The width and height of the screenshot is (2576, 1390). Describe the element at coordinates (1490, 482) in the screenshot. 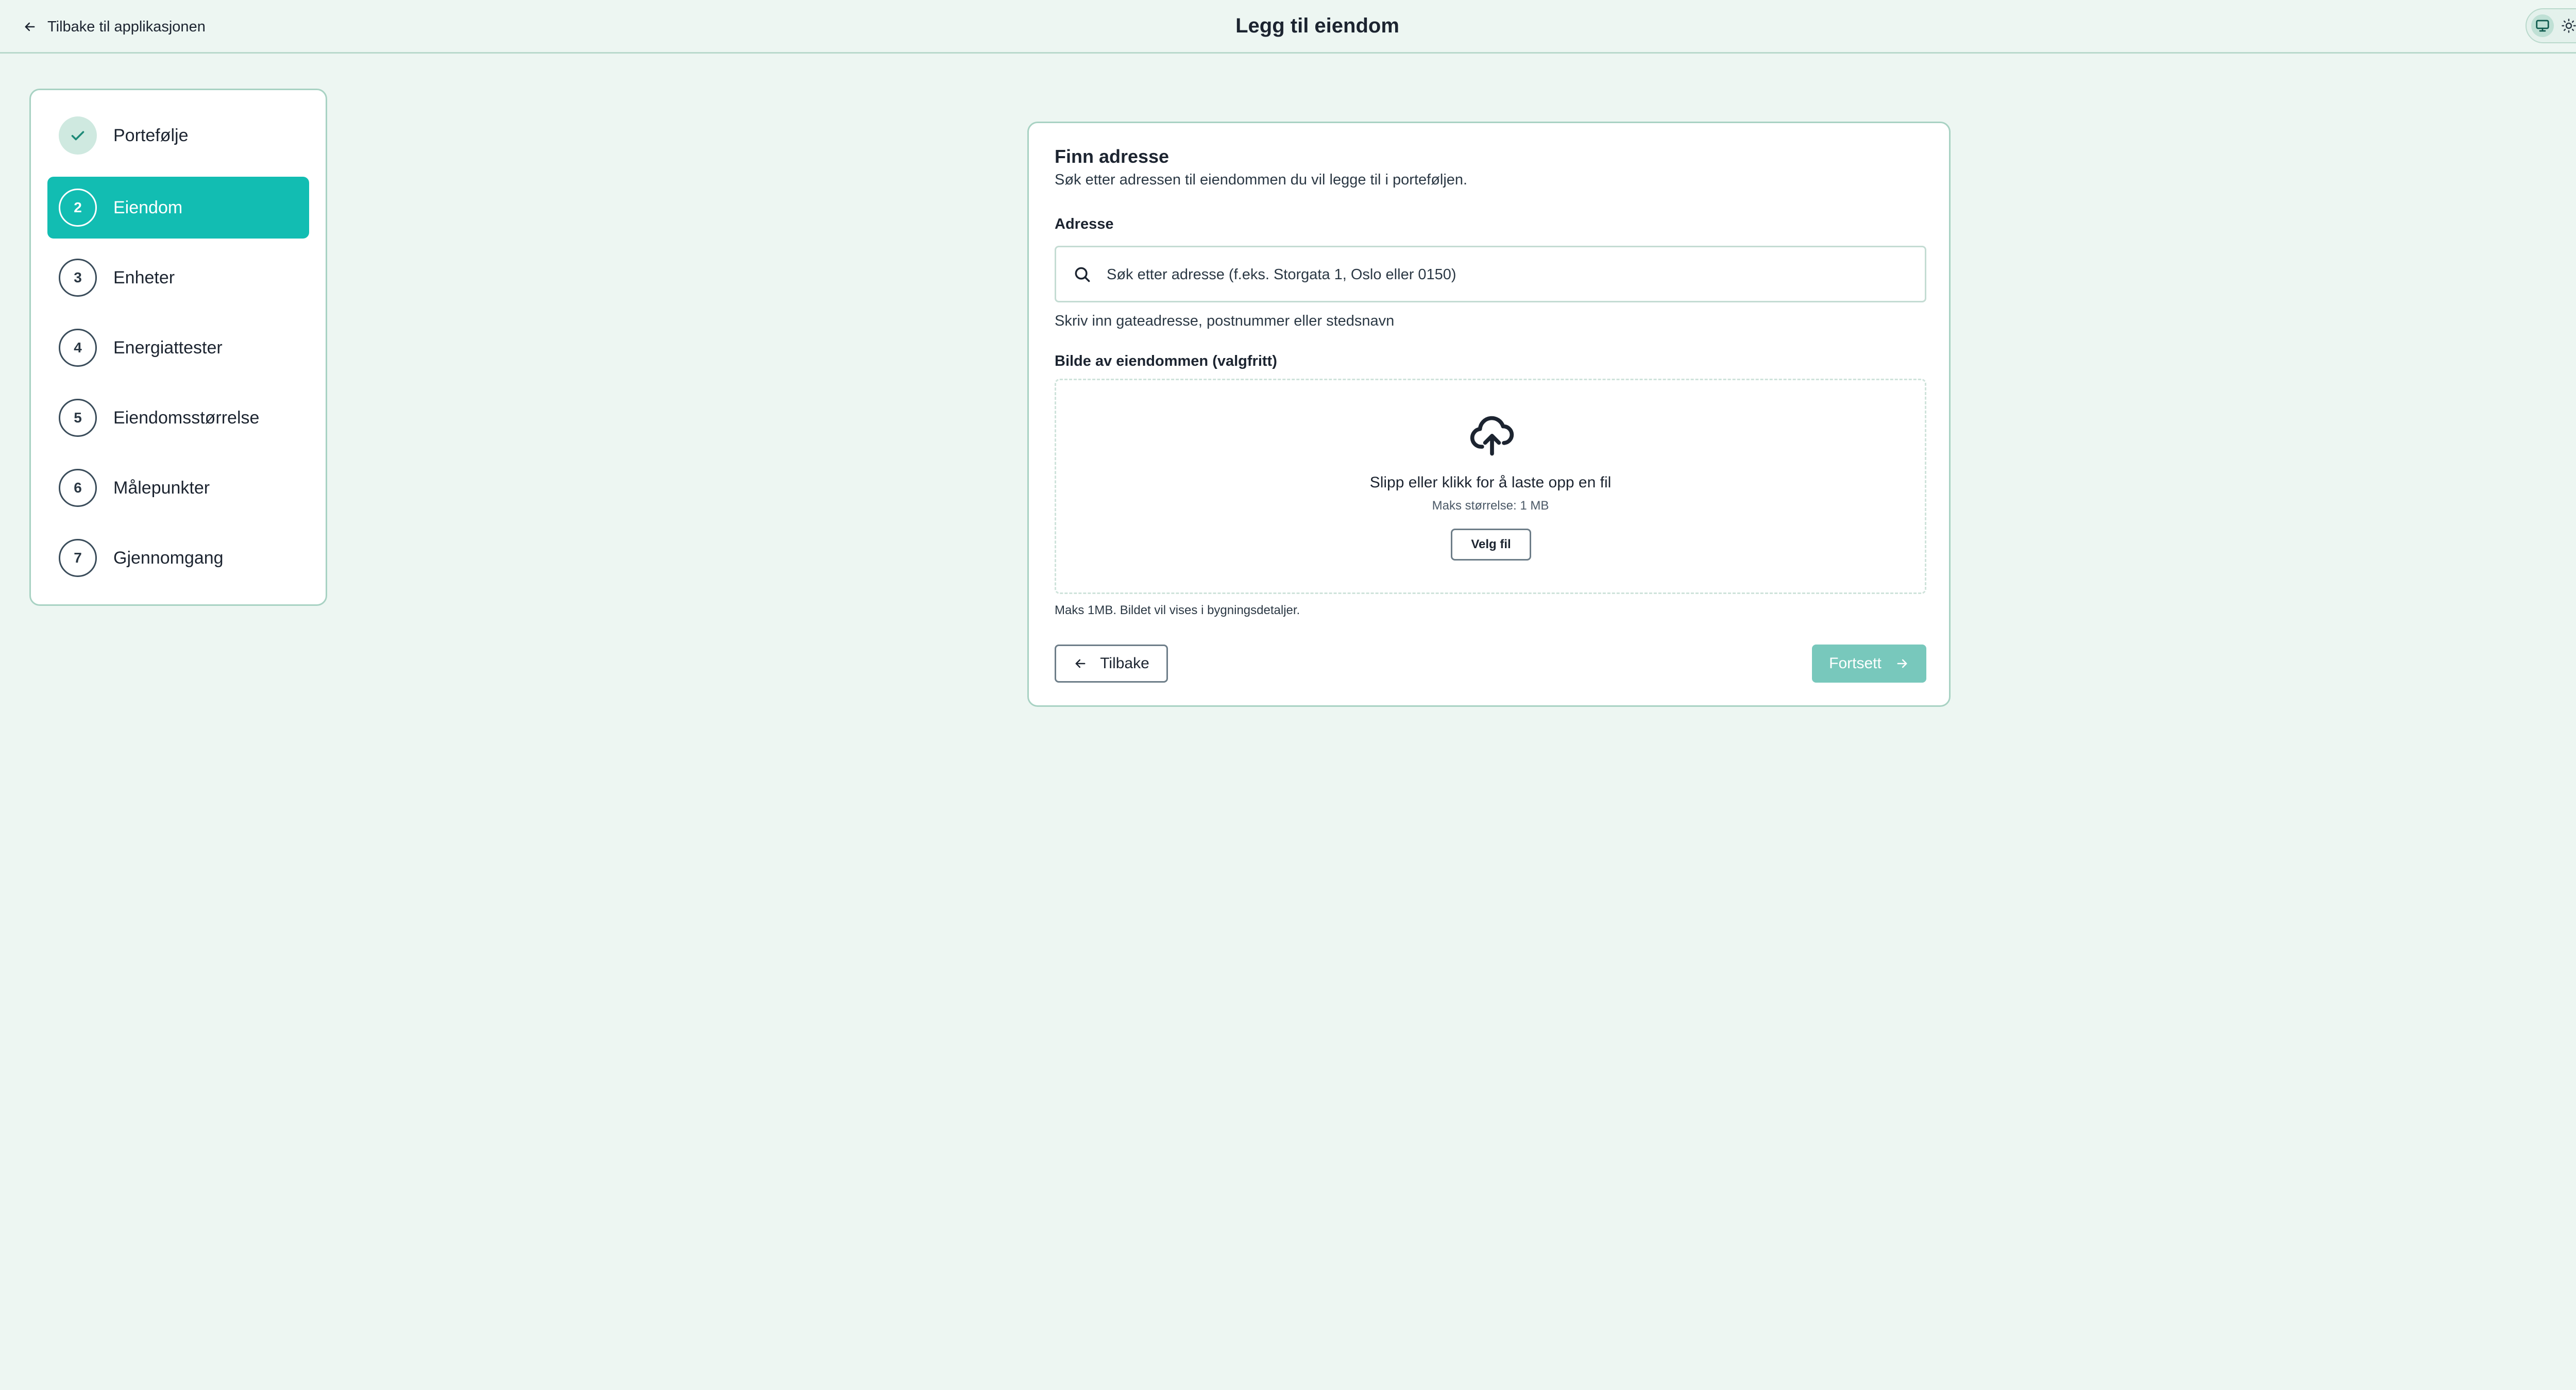

I see `dropzone-text: Slipp eller klikk for å laste opp en fil` at that location.